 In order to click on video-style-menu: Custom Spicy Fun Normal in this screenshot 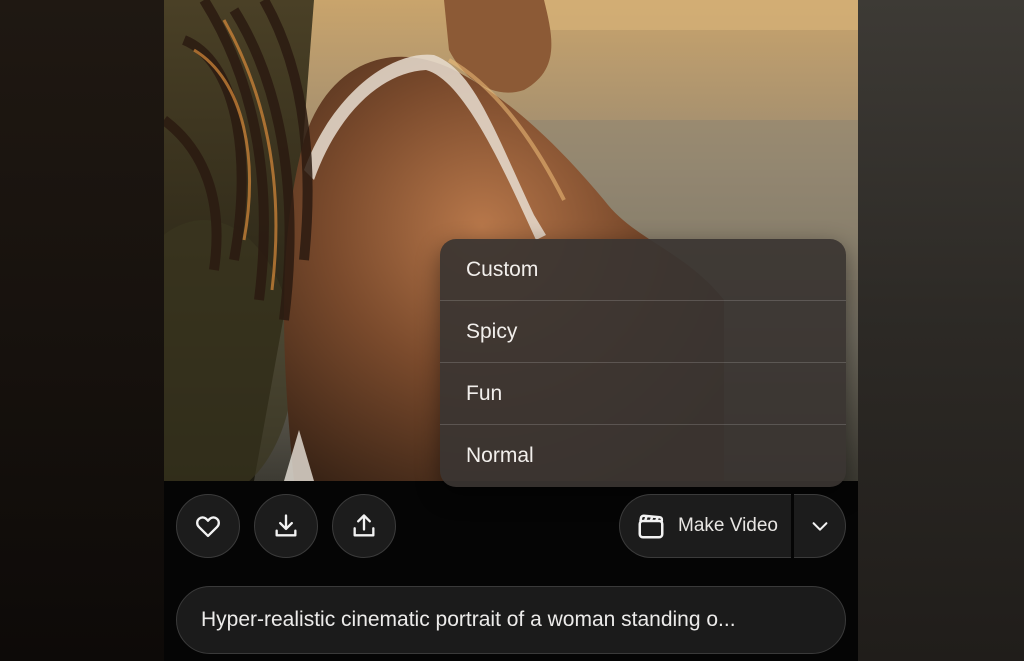, I will do `click(643, 363)`.